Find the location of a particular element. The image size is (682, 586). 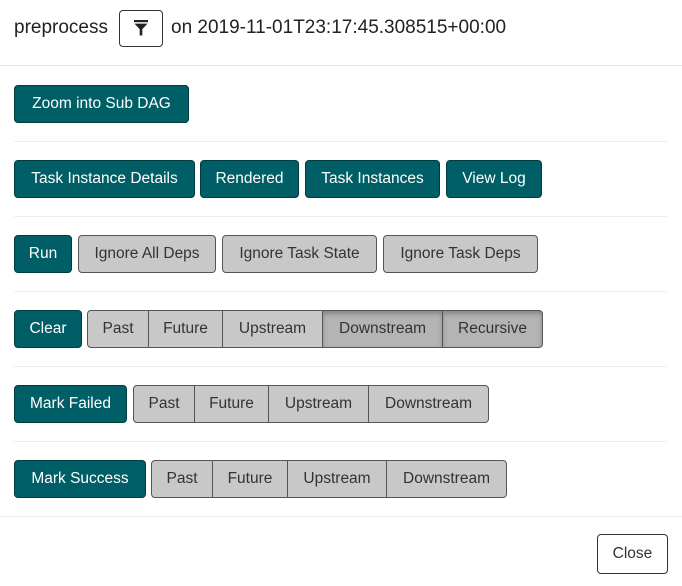

mark-failed-button: Mark Failed is located at coordinates (70, 404).